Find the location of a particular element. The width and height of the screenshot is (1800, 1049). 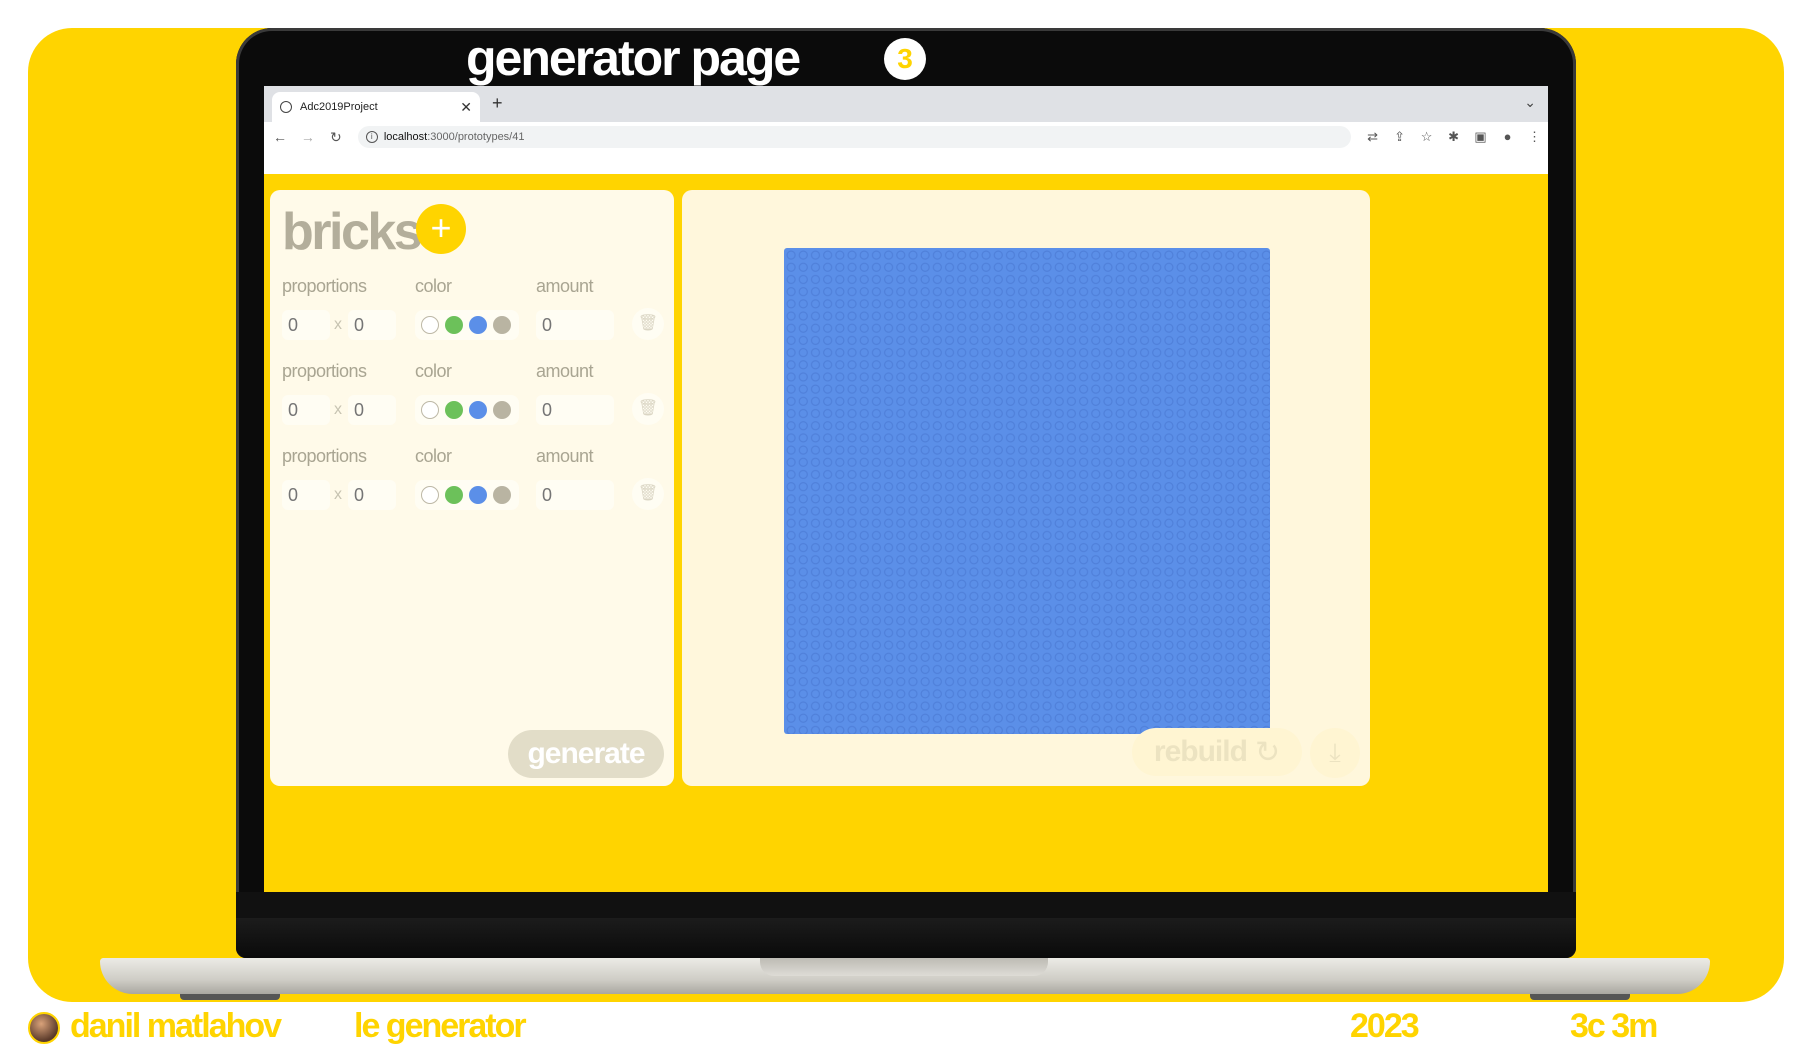

share-icon: ⇪ is located at coordinates (1399, 137).